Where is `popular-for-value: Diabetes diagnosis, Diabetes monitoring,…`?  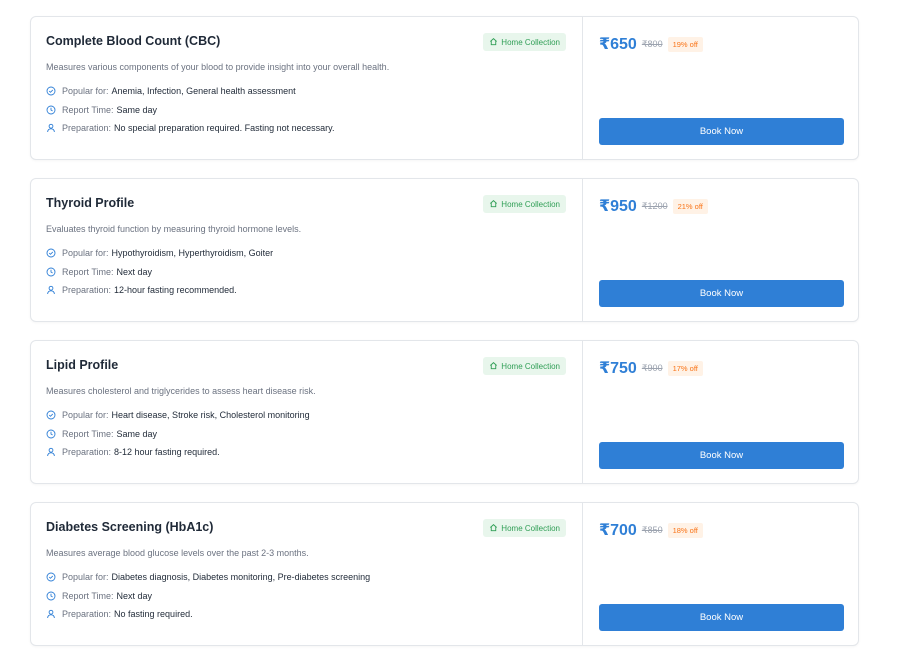
popular-for-value: Diabetes diagnosis, Diabetes monitoring,… is located at coordinates (241, 577).